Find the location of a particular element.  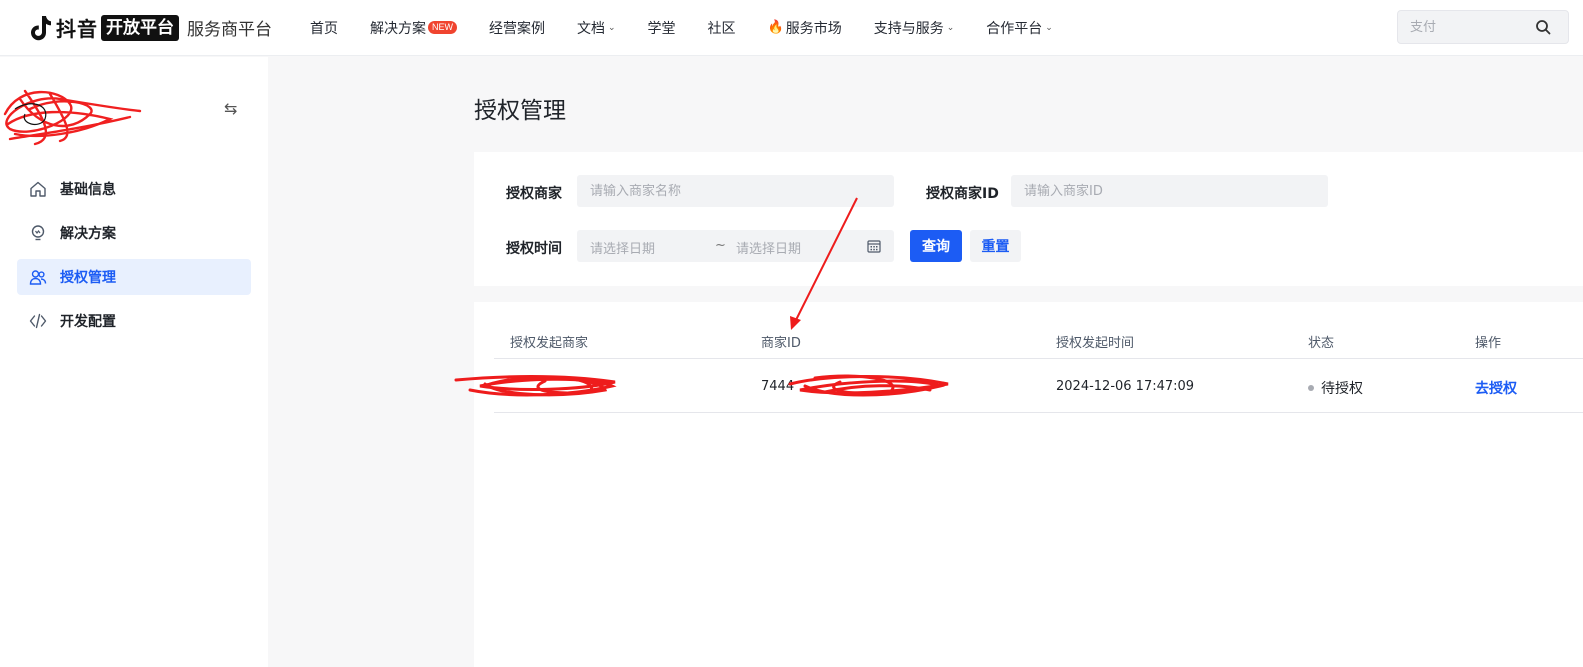

nav-item-support: 支持与服务 ⌄ is located at coordinates (914, 28).